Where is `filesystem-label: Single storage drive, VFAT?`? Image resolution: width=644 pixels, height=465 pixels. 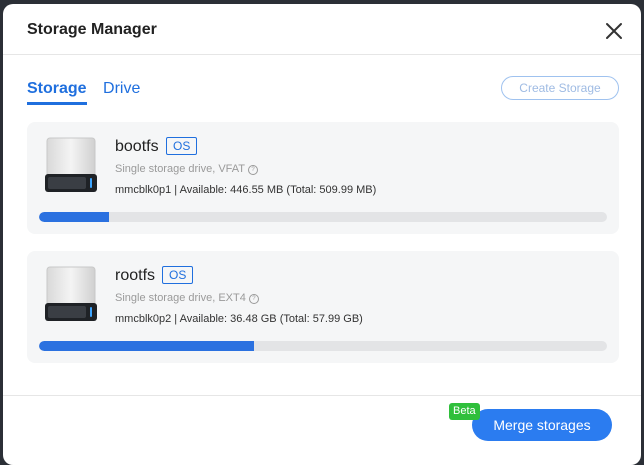 filesystem-label: Single storage drive, VFAT? is located at coordinates (187, 169).